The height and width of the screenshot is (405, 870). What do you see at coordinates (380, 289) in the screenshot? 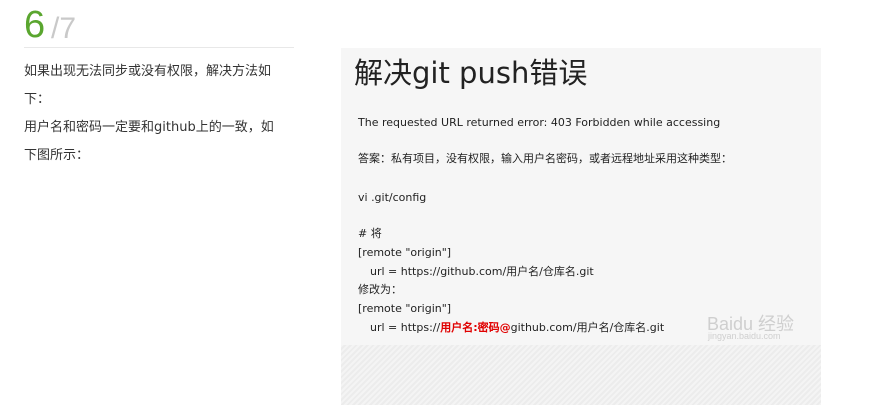
I see `change-to-label: 修改为：` at bounding box center [380, 289].